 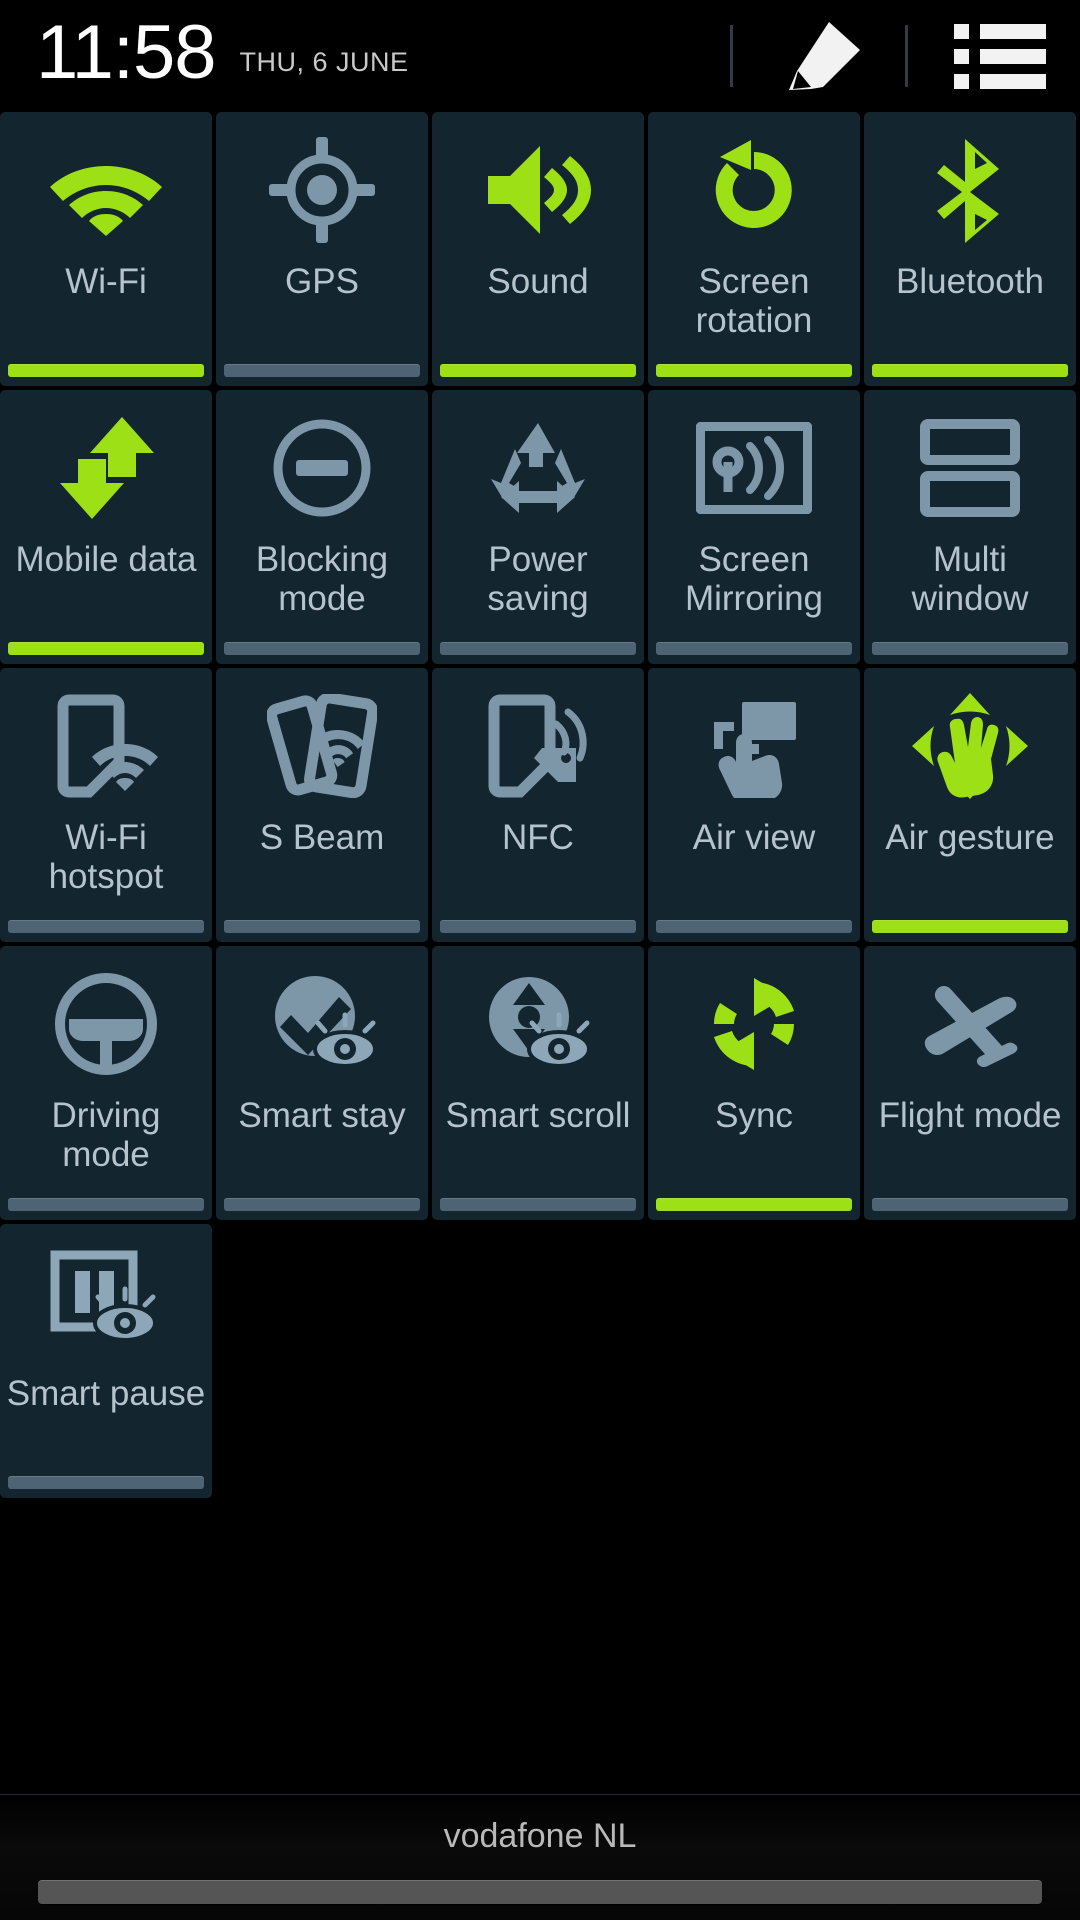 I want to click on quick-setting-tile-power-saving: Power saving, so click(x=538, y=527).